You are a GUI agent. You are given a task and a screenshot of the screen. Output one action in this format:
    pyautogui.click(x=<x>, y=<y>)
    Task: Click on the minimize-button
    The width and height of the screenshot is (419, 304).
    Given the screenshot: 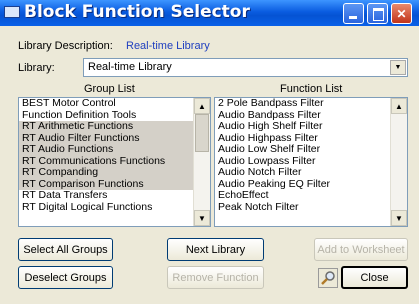 What is the action you would take?
    pyautogui.click(x=353, y=13)
    